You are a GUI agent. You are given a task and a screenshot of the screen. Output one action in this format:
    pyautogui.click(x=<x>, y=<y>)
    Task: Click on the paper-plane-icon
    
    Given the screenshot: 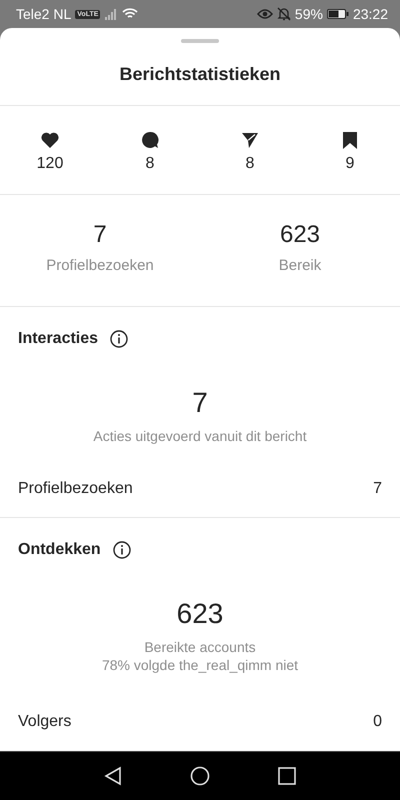 What is the action you would take?
    pyautogui.click(x=250, y=140)
    